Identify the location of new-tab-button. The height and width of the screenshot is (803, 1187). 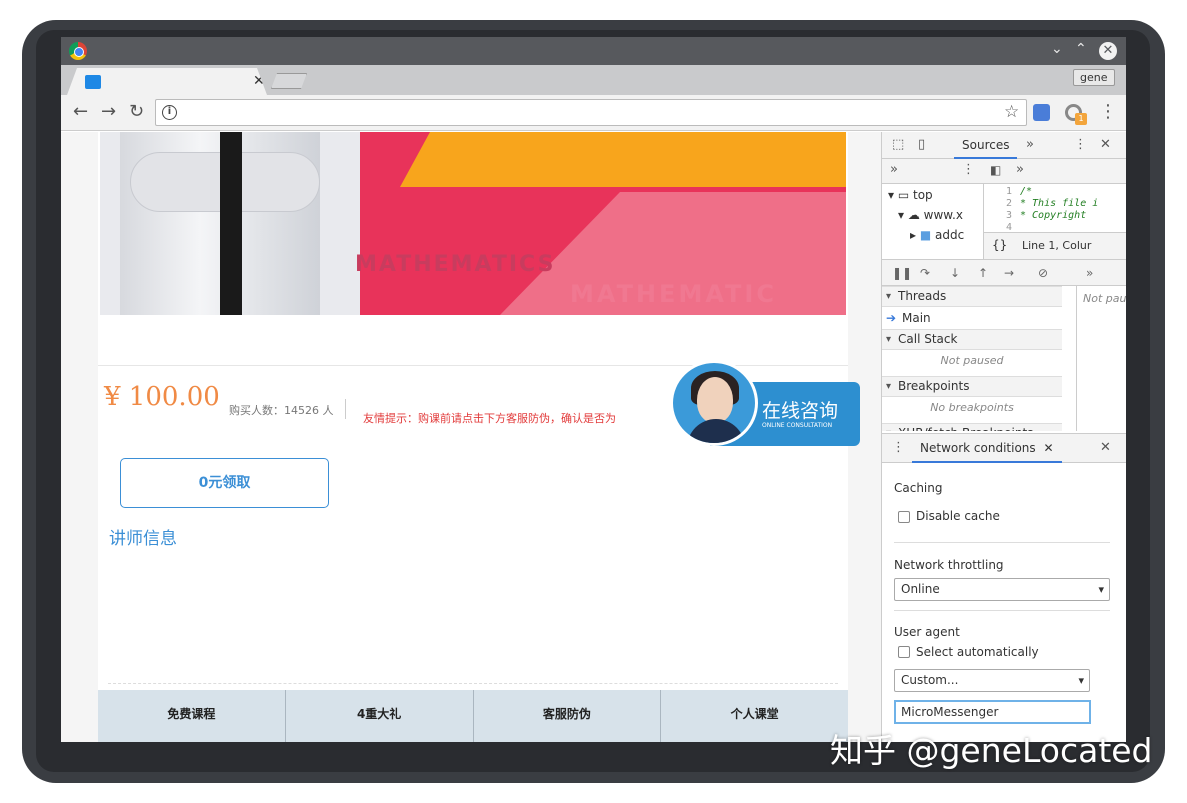
(289, 81).